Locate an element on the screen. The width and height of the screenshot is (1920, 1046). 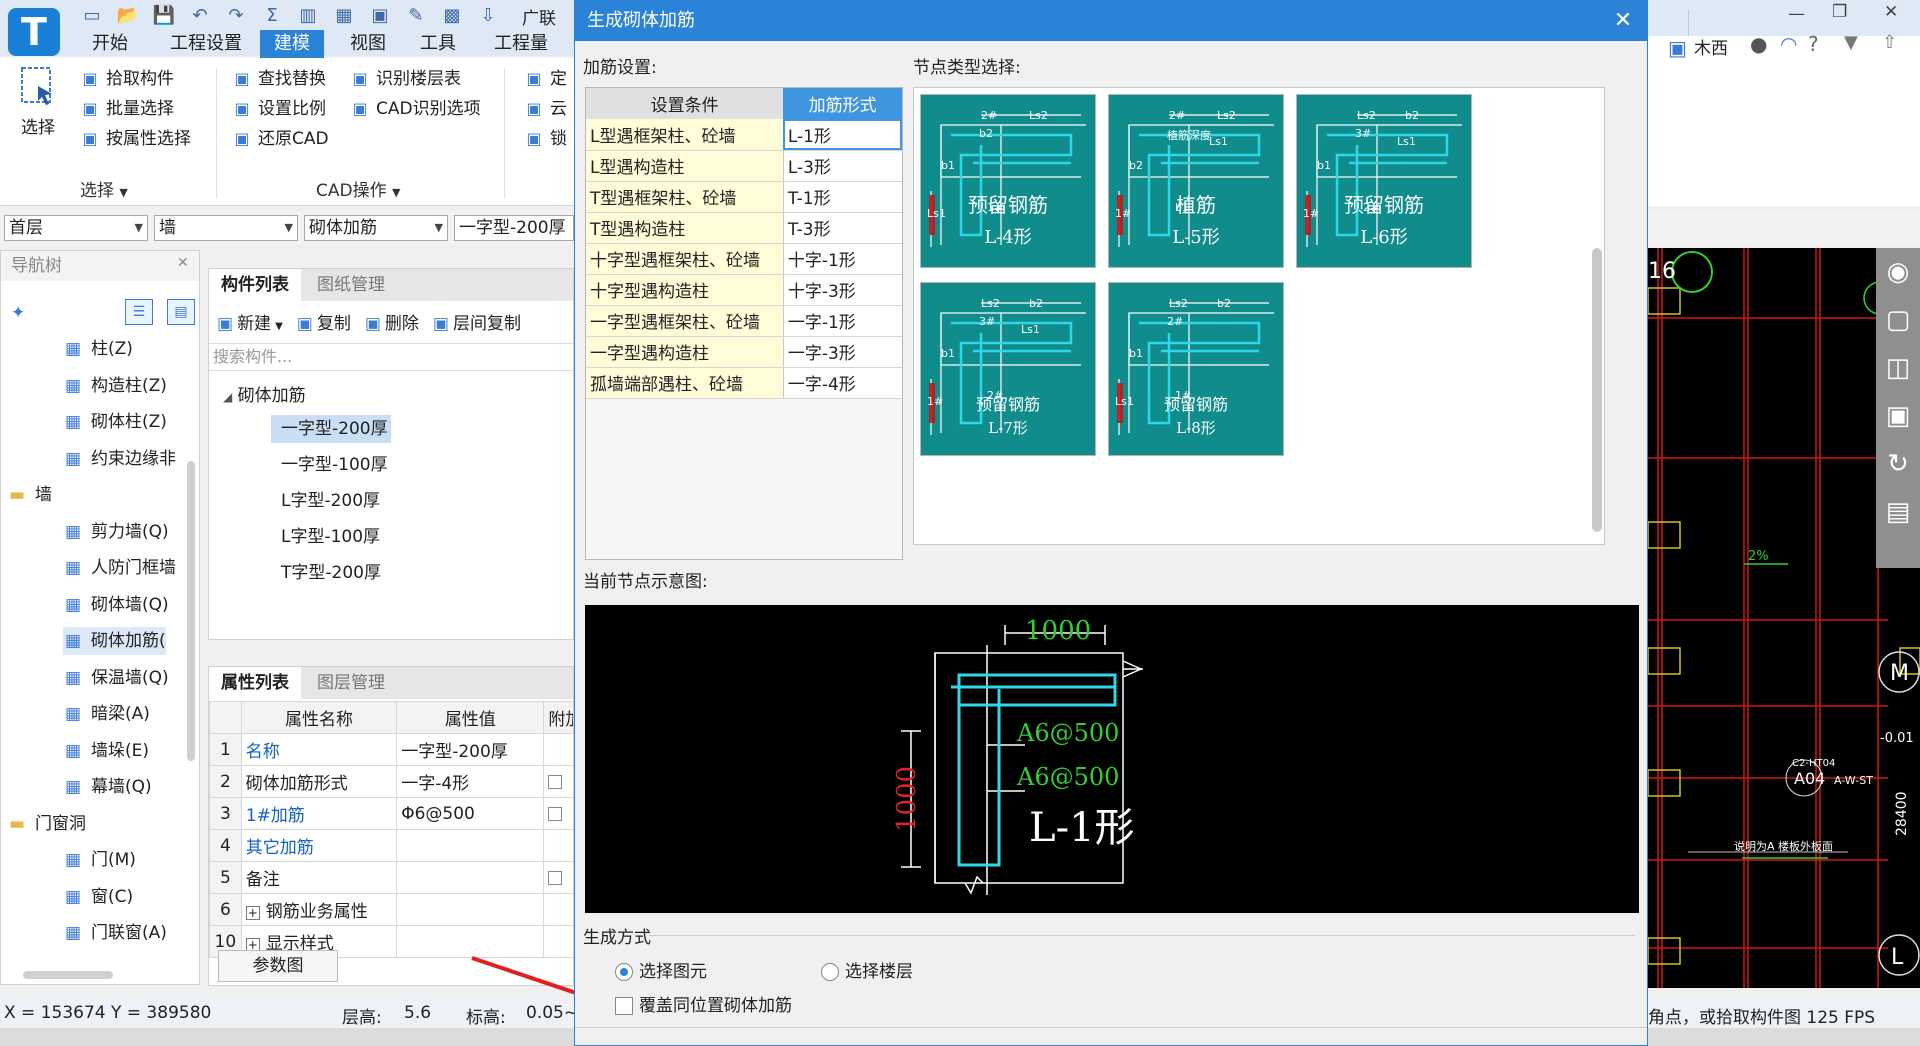
col4-item-1: ▣ 云 is located at coordinates (545, 109).